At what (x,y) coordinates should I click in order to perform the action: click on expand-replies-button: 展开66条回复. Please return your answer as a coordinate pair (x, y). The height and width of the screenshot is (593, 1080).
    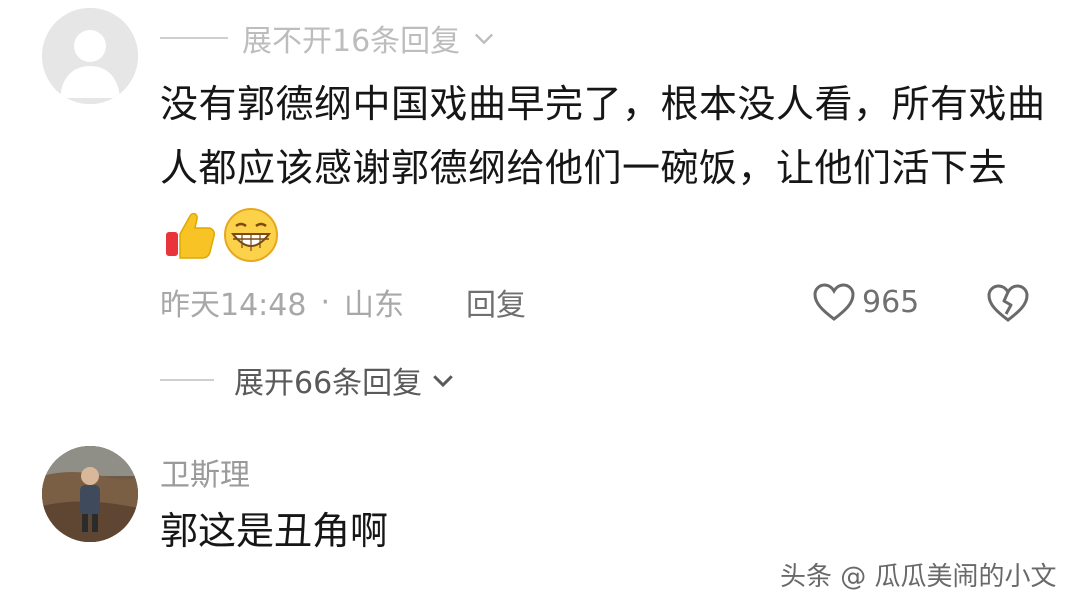
    Looking at the image, I should click on (309, 380).